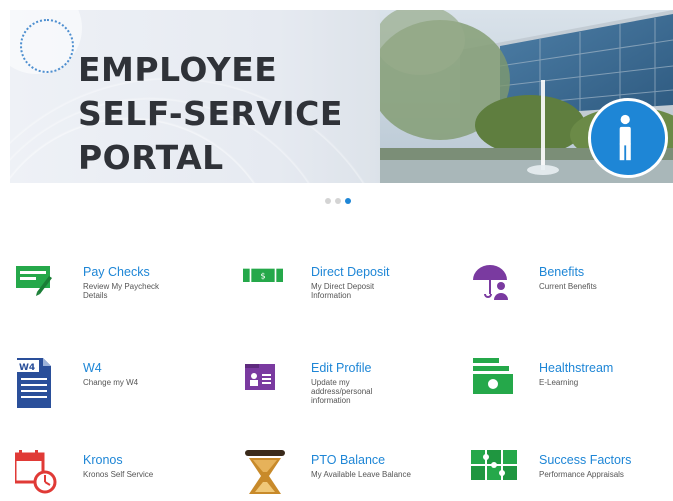  Describe the element at coordinates (493, 376) in the screenshot. I see `stacked-trays-icon` at that location.